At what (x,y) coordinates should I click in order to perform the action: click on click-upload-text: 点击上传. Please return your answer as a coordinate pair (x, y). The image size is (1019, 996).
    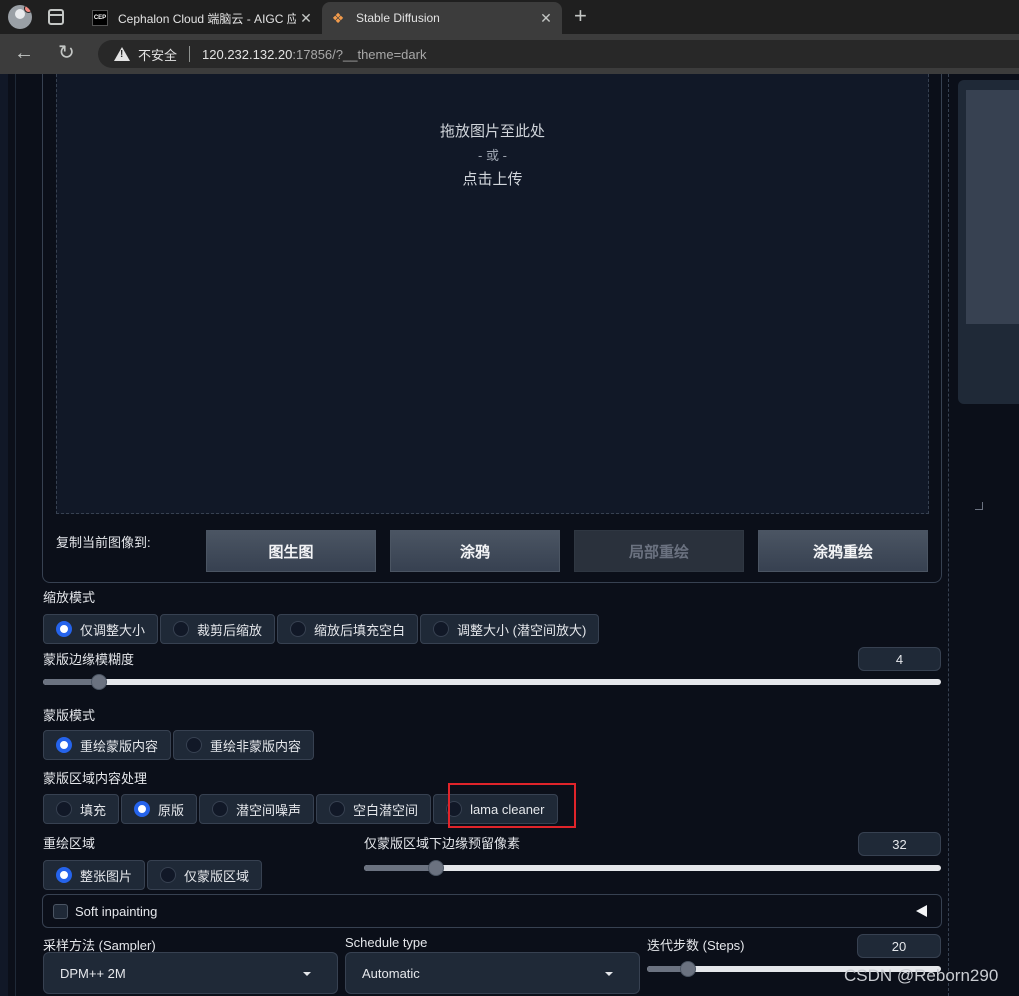
    Looking at the image, I should click on (492, 179).